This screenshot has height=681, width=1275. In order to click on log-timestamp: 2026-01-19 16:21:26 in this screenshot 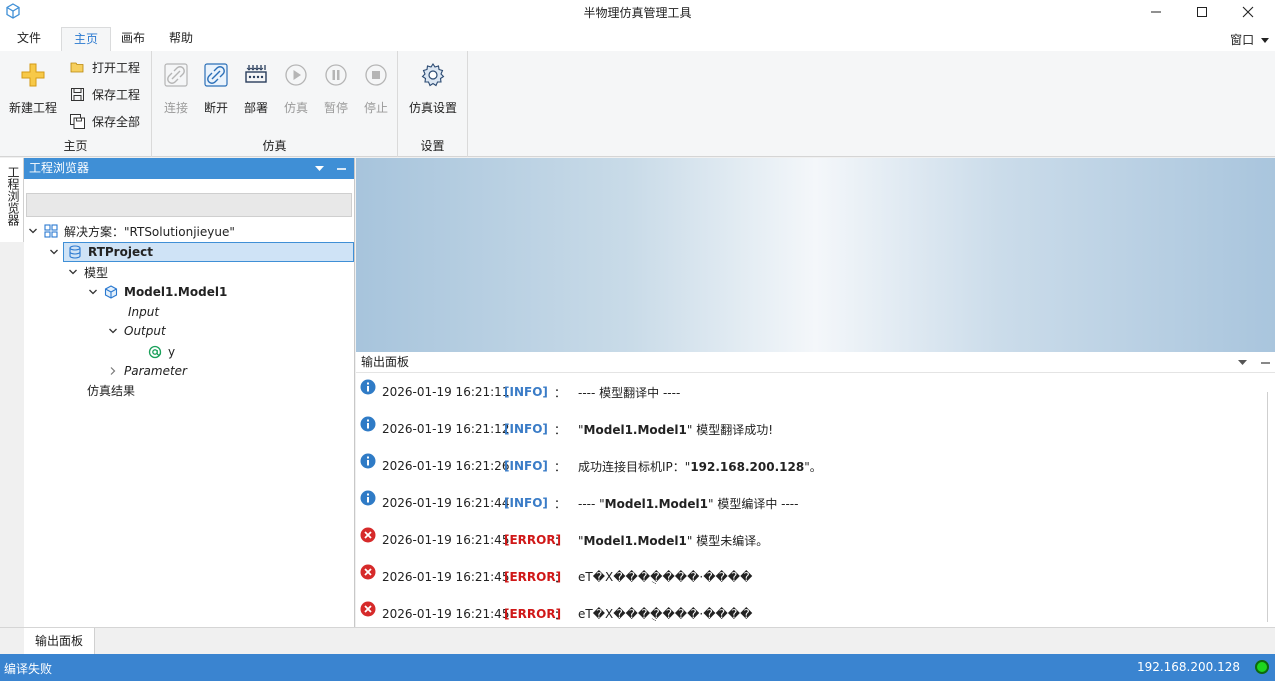, I will do `click(446, 466)`.